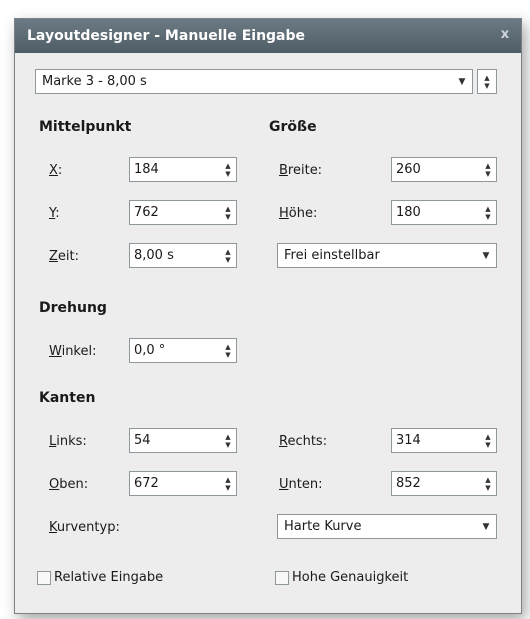  What do you see at coordinates (332, 255) in the screenshot?
I see `size-mode-value: Frei einstellbar` at bounding box center [332, 255].